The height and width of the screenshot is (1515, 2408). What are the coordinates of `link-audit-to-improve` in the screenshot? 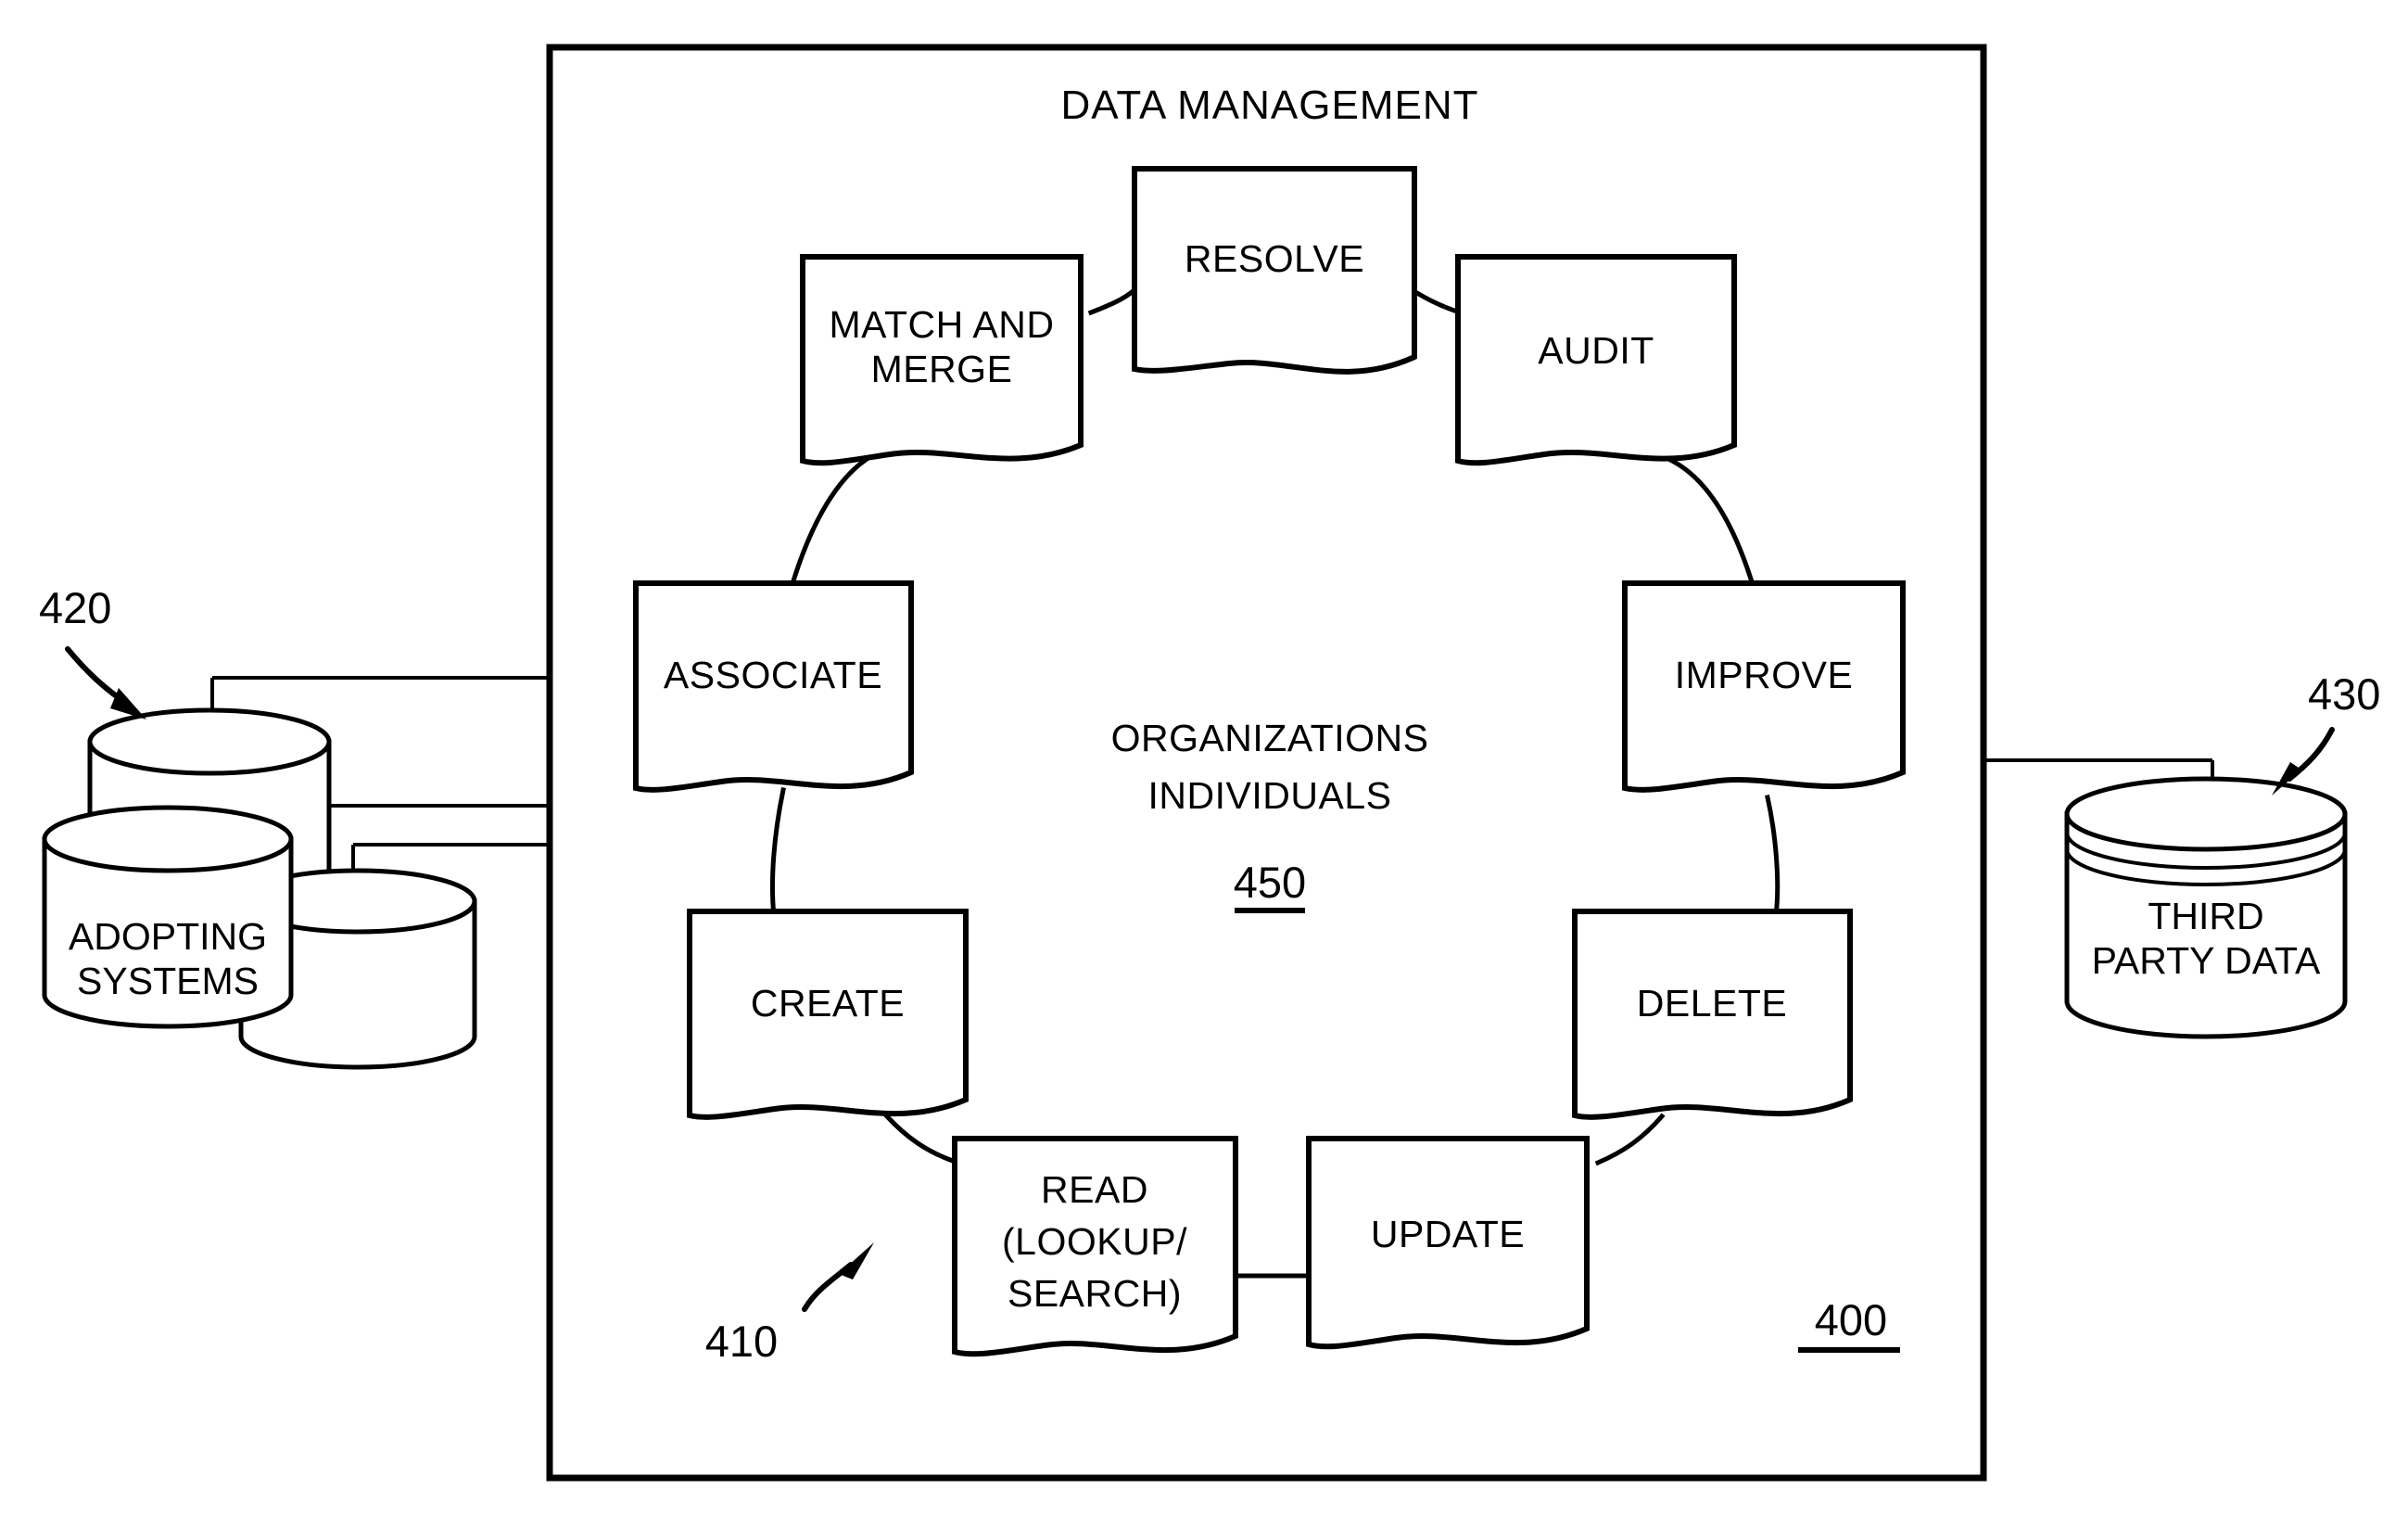 It's located at (1711, 523).